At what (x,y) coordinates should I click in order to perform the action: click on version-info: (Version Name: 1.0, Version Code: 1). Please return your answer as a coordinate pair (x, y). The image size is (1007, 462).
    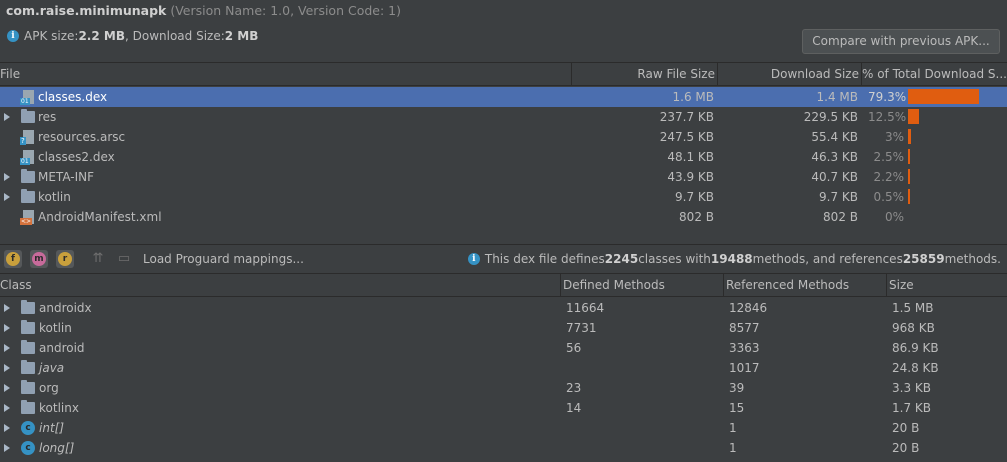
    Looking at the image, I should click on (285, 10).